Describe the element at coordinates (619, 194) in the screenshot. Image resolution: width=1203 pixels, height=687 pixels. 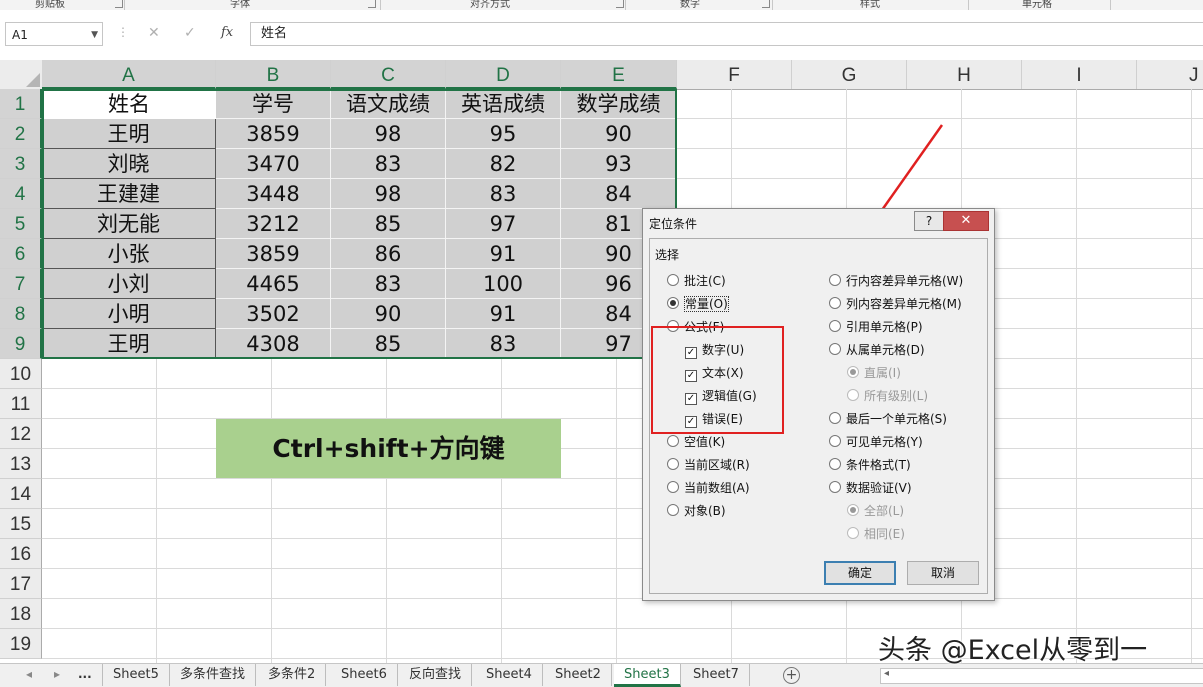
I see `table-cell: 84` at that location.